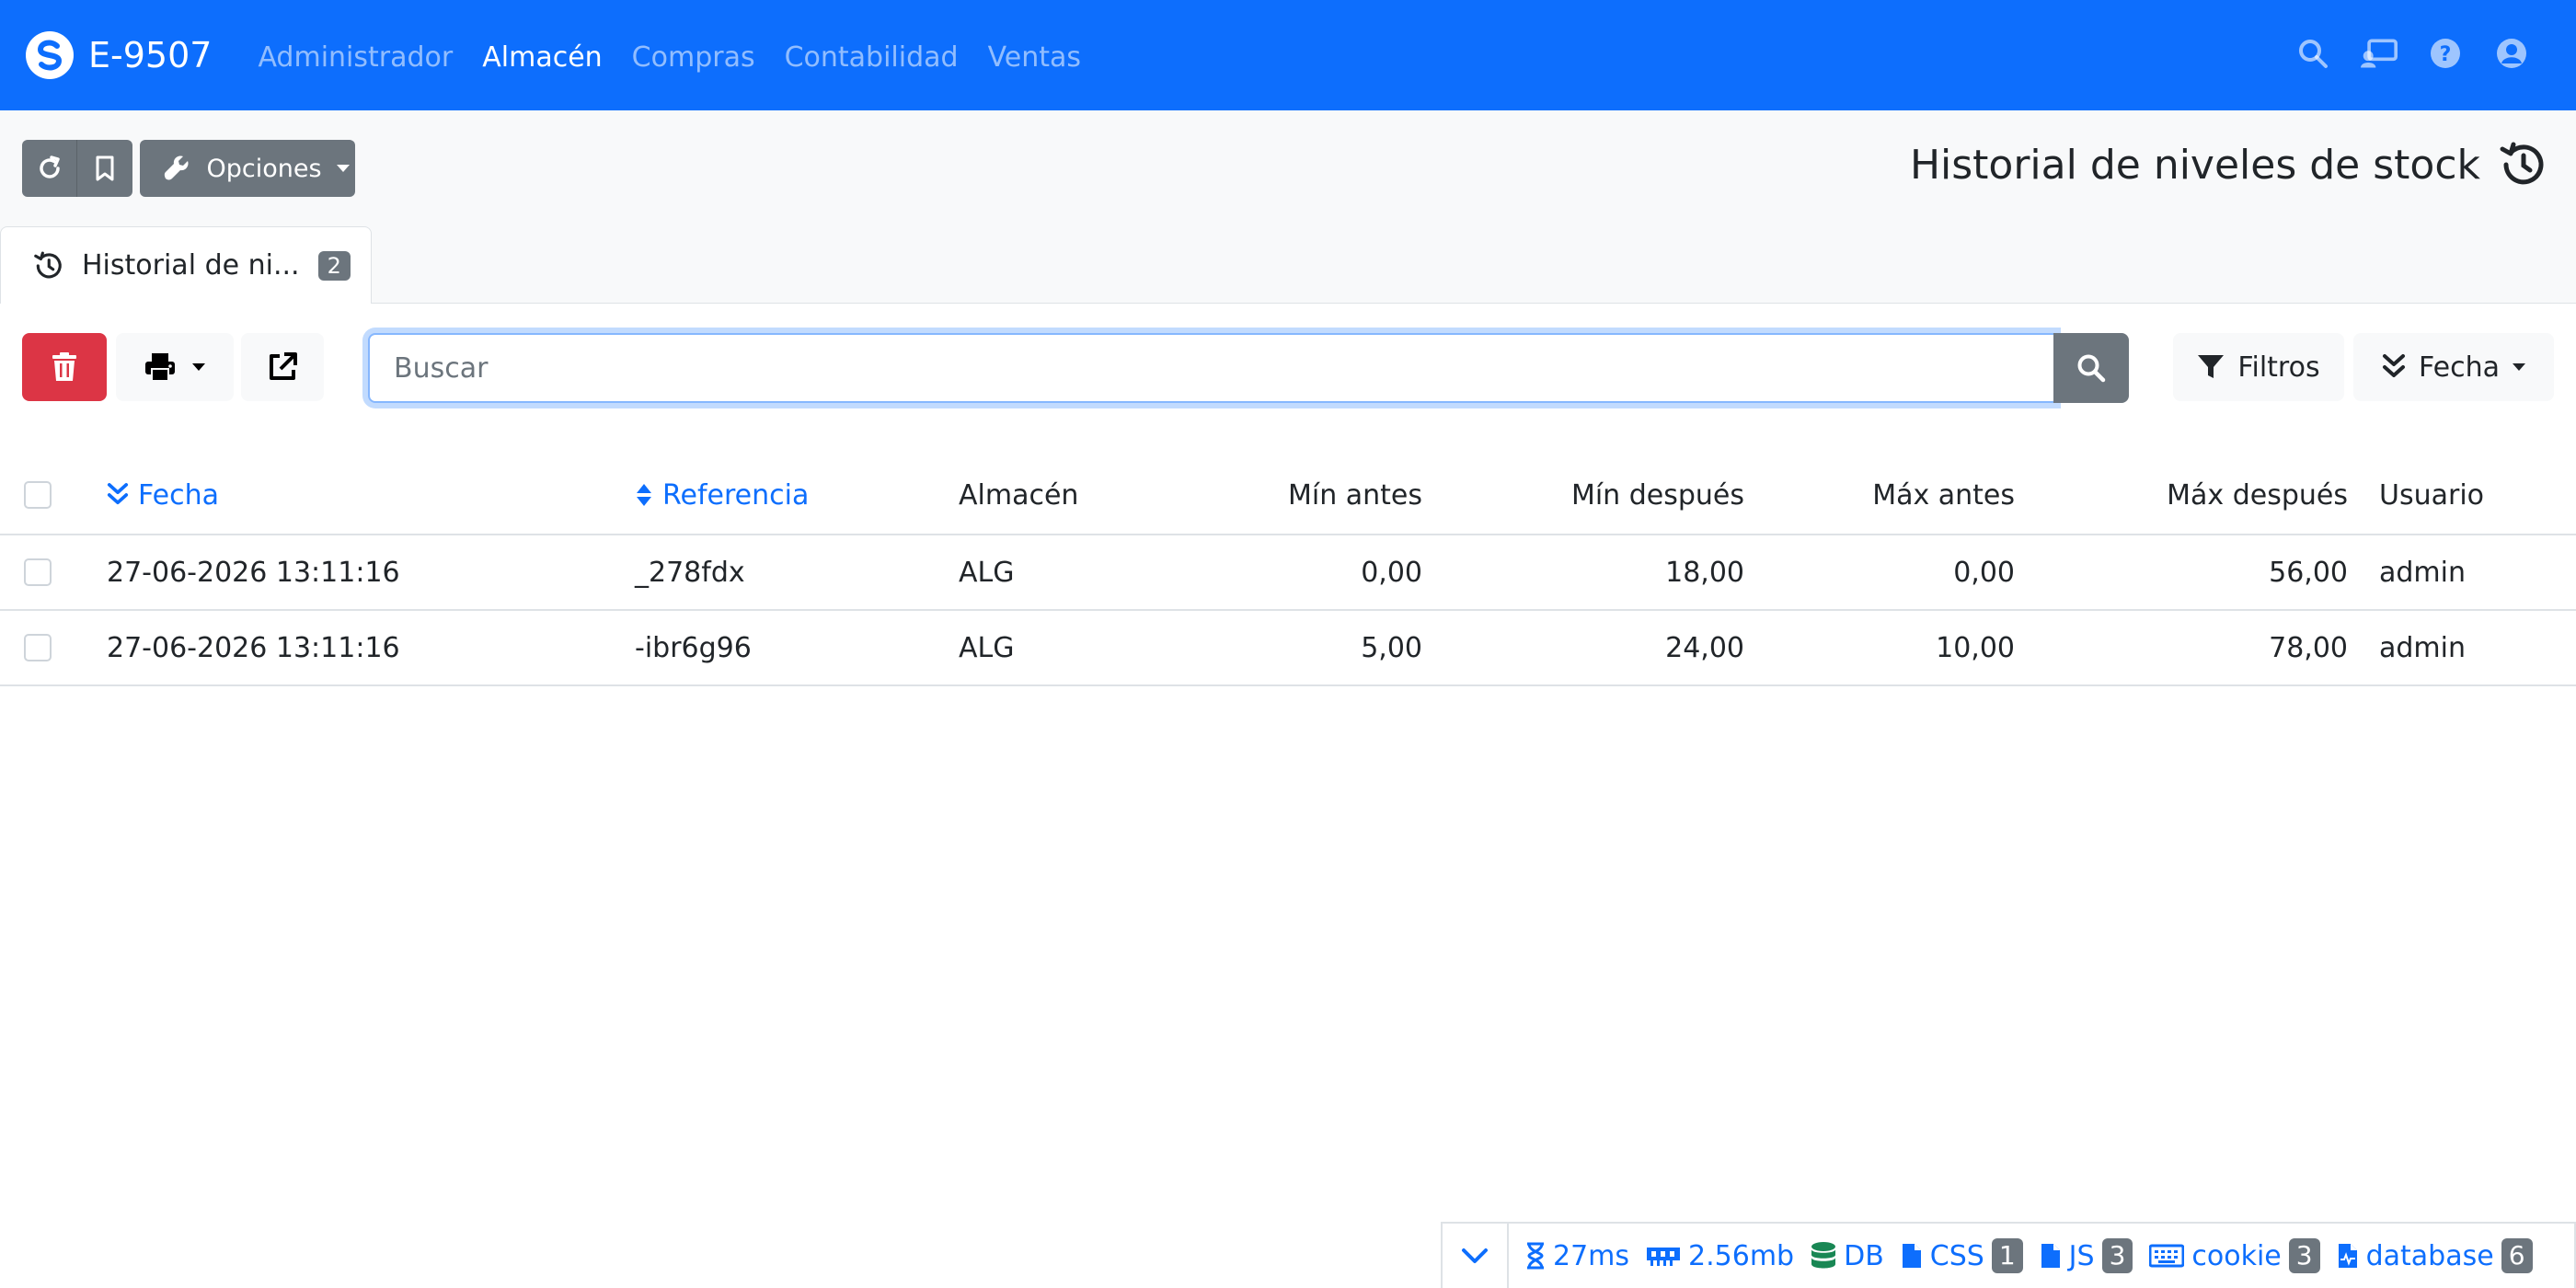 This screenshot has height=1288, width=2576. I want to click on filters-button: Filtros, so click(2258, 367).